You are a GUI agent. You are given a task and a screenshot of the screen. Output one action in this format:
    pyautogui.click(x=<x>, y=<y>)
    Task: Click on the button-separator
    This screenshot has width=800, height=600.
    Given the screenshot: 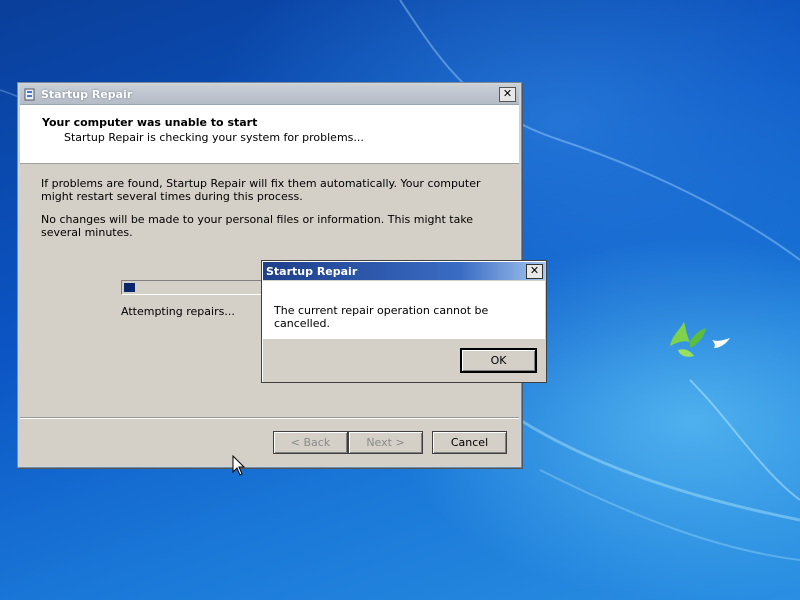 What is the action you would take?
    pyautogui.click(x=269, y=418)
    